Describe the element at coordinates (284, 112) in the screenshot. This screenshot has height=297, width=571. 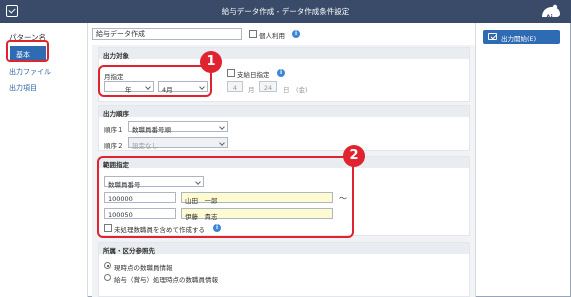
I see `output-order-header: 出力順序` at that location.